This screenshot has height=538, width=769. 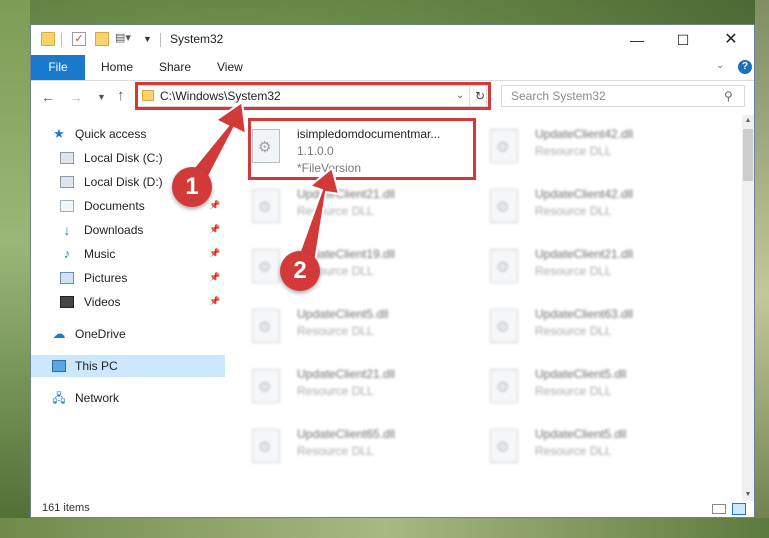 What do you see at coordinates (584, 194) in the screenshot?
I see `file-name: UpdateClient42.dll` at bounding box center [584, 194].